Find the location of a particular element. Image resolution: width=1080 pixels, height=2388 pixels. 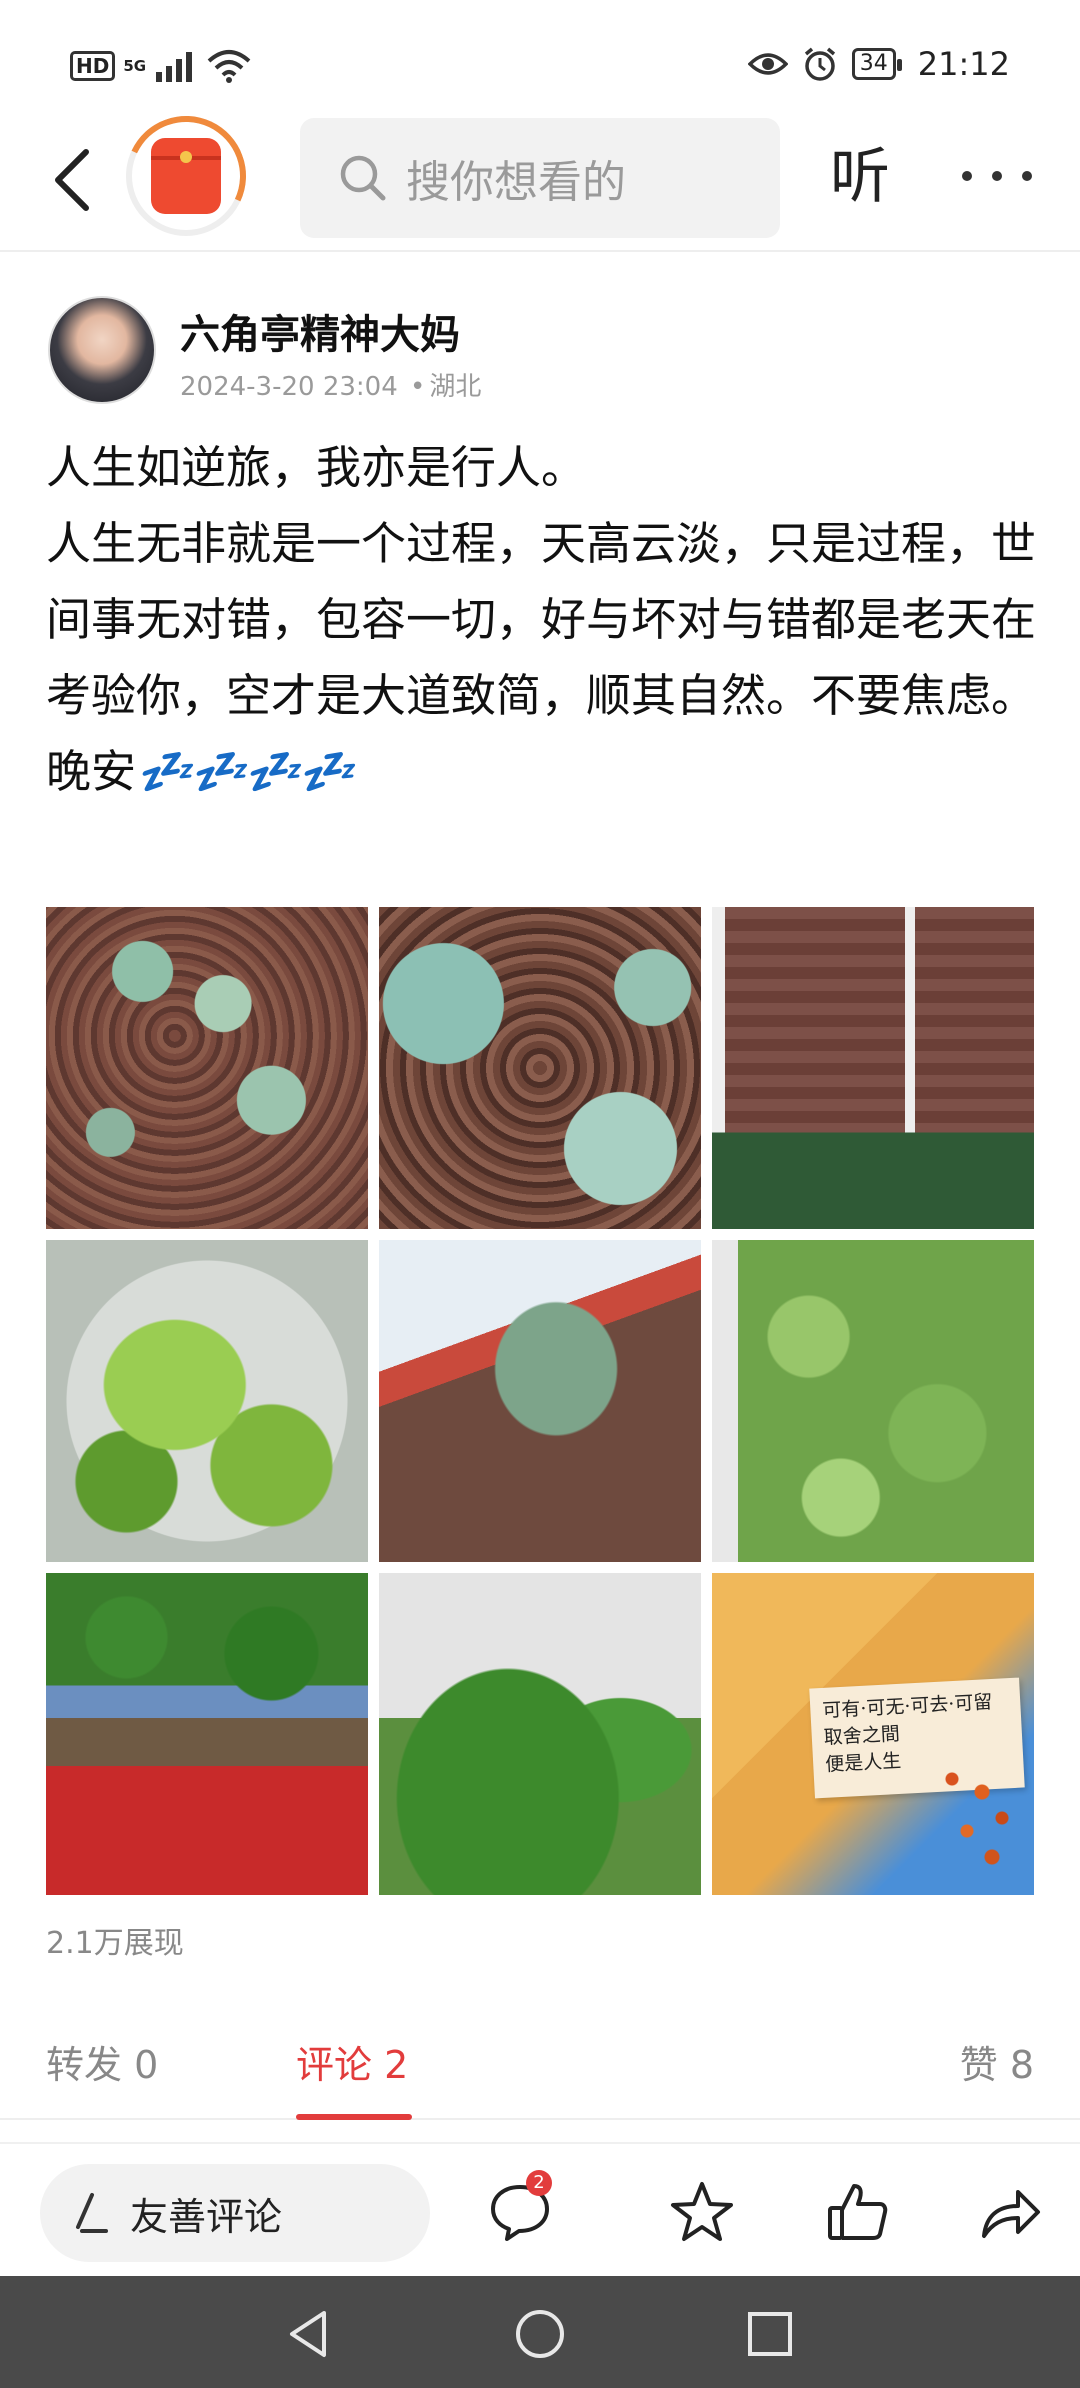

photo-variegated-plant is located at coordinates (540, 1401).